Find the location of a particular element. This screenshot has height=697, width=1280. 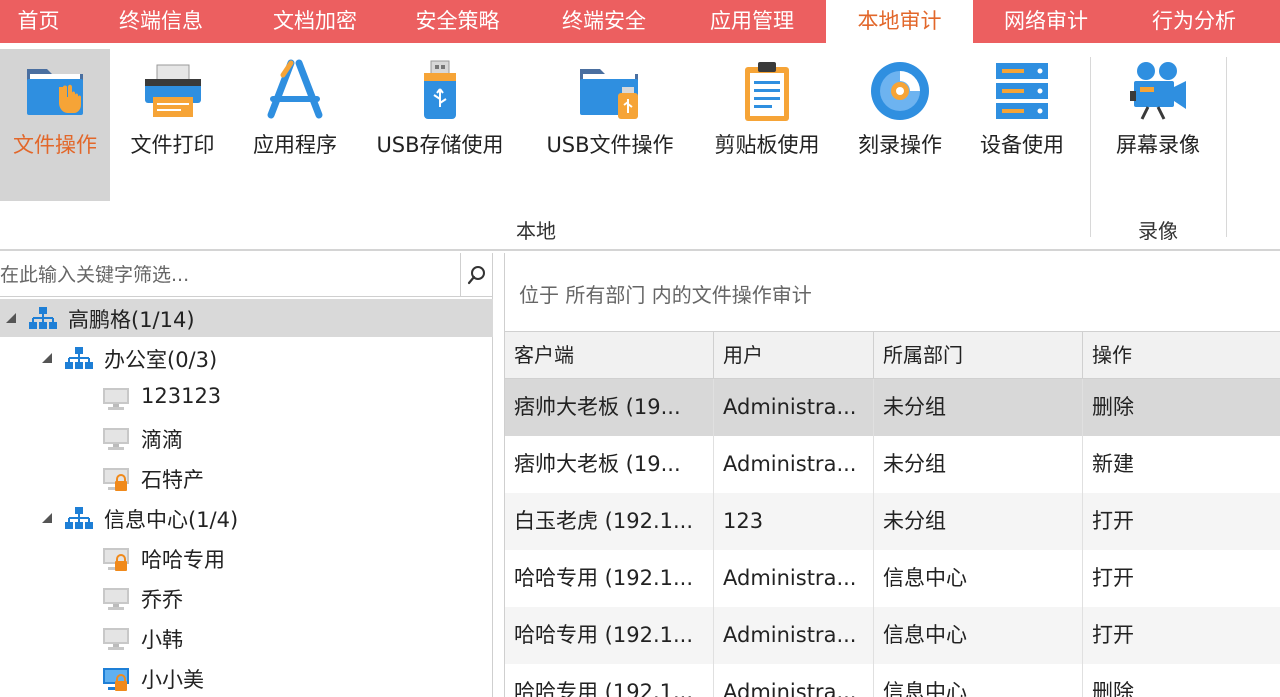

tab-terminal-info: 终端信息 is located at coordinates (161, 21).